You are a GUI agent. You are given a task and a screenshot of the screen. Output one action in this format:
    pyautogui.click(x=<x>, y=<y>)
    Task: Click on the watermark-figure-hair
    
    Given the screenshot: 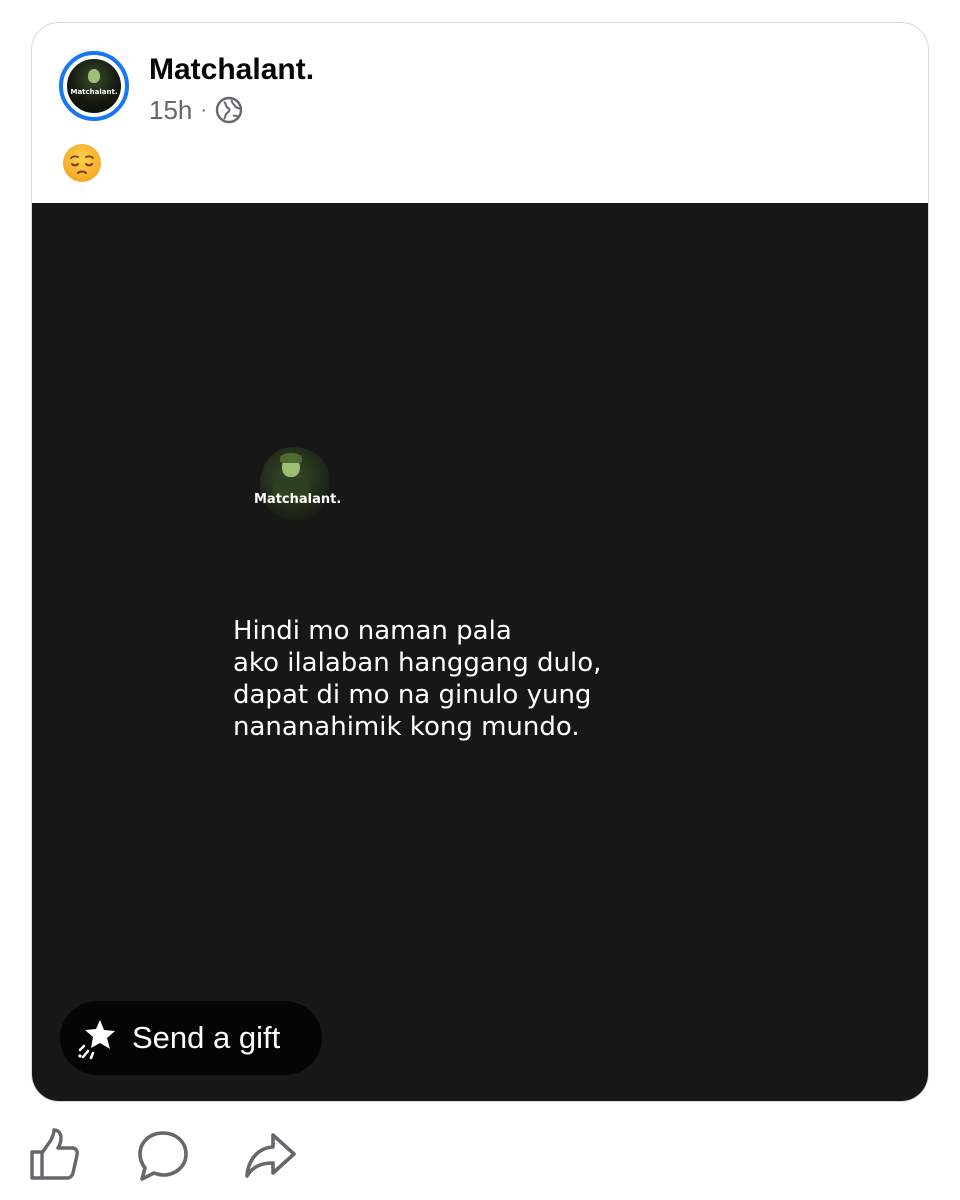 What is the action you would take?
    pyautogui.click(x=291, y=458)
    